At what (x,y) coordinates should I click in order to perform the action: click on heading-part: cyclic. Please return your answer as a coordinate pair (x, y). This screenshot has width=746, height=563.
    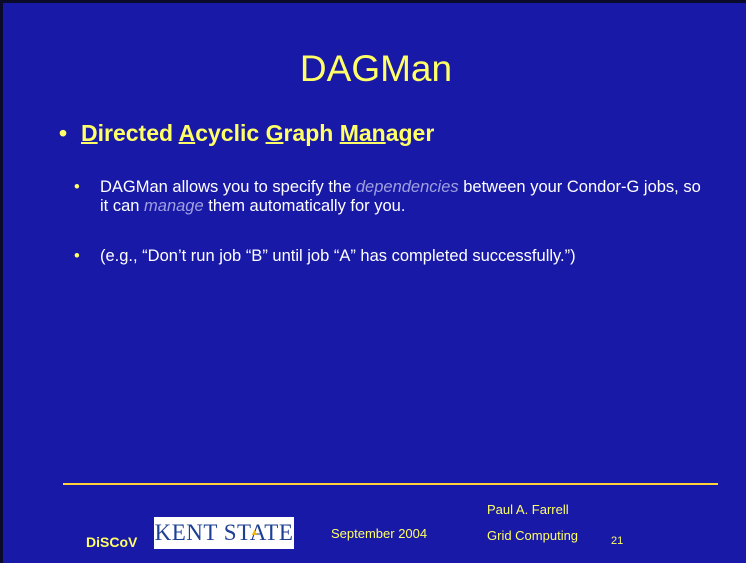
    Looking at the image, I should click on (230, 133).